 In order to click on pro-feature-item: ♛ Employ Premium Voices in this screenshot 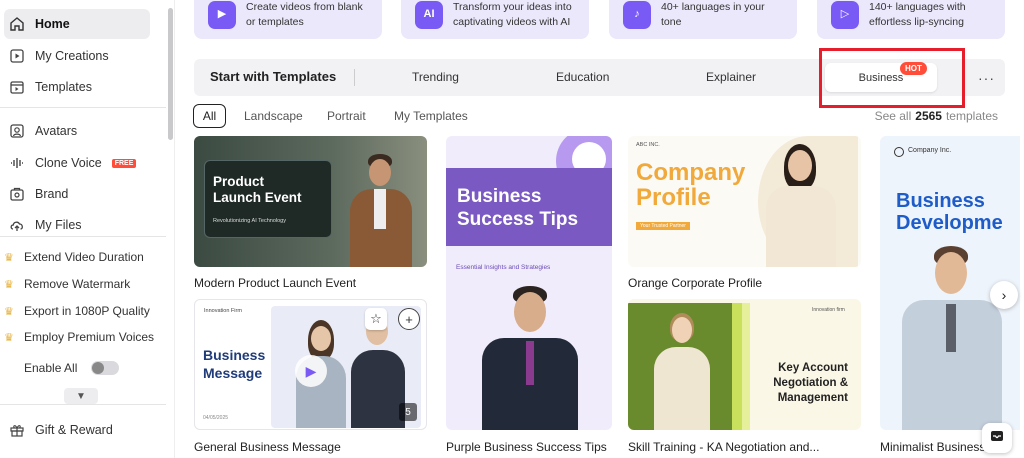, I will do `click(79, 337)`.